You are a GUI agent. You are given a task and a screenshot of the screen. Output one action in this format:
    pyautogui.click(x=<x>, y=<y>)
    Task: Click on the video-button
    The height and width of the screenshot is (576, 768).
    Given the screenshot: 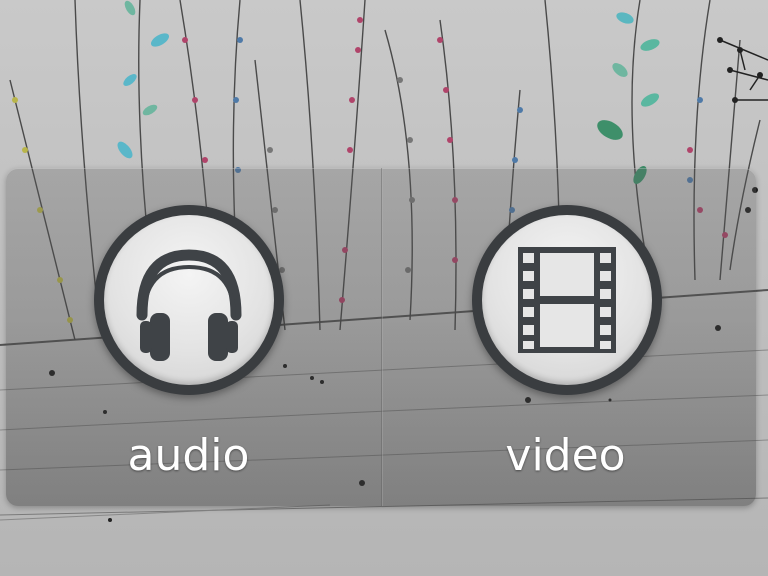 What is the action you would take?
    pyautogui.click(x=567, y=300)
    